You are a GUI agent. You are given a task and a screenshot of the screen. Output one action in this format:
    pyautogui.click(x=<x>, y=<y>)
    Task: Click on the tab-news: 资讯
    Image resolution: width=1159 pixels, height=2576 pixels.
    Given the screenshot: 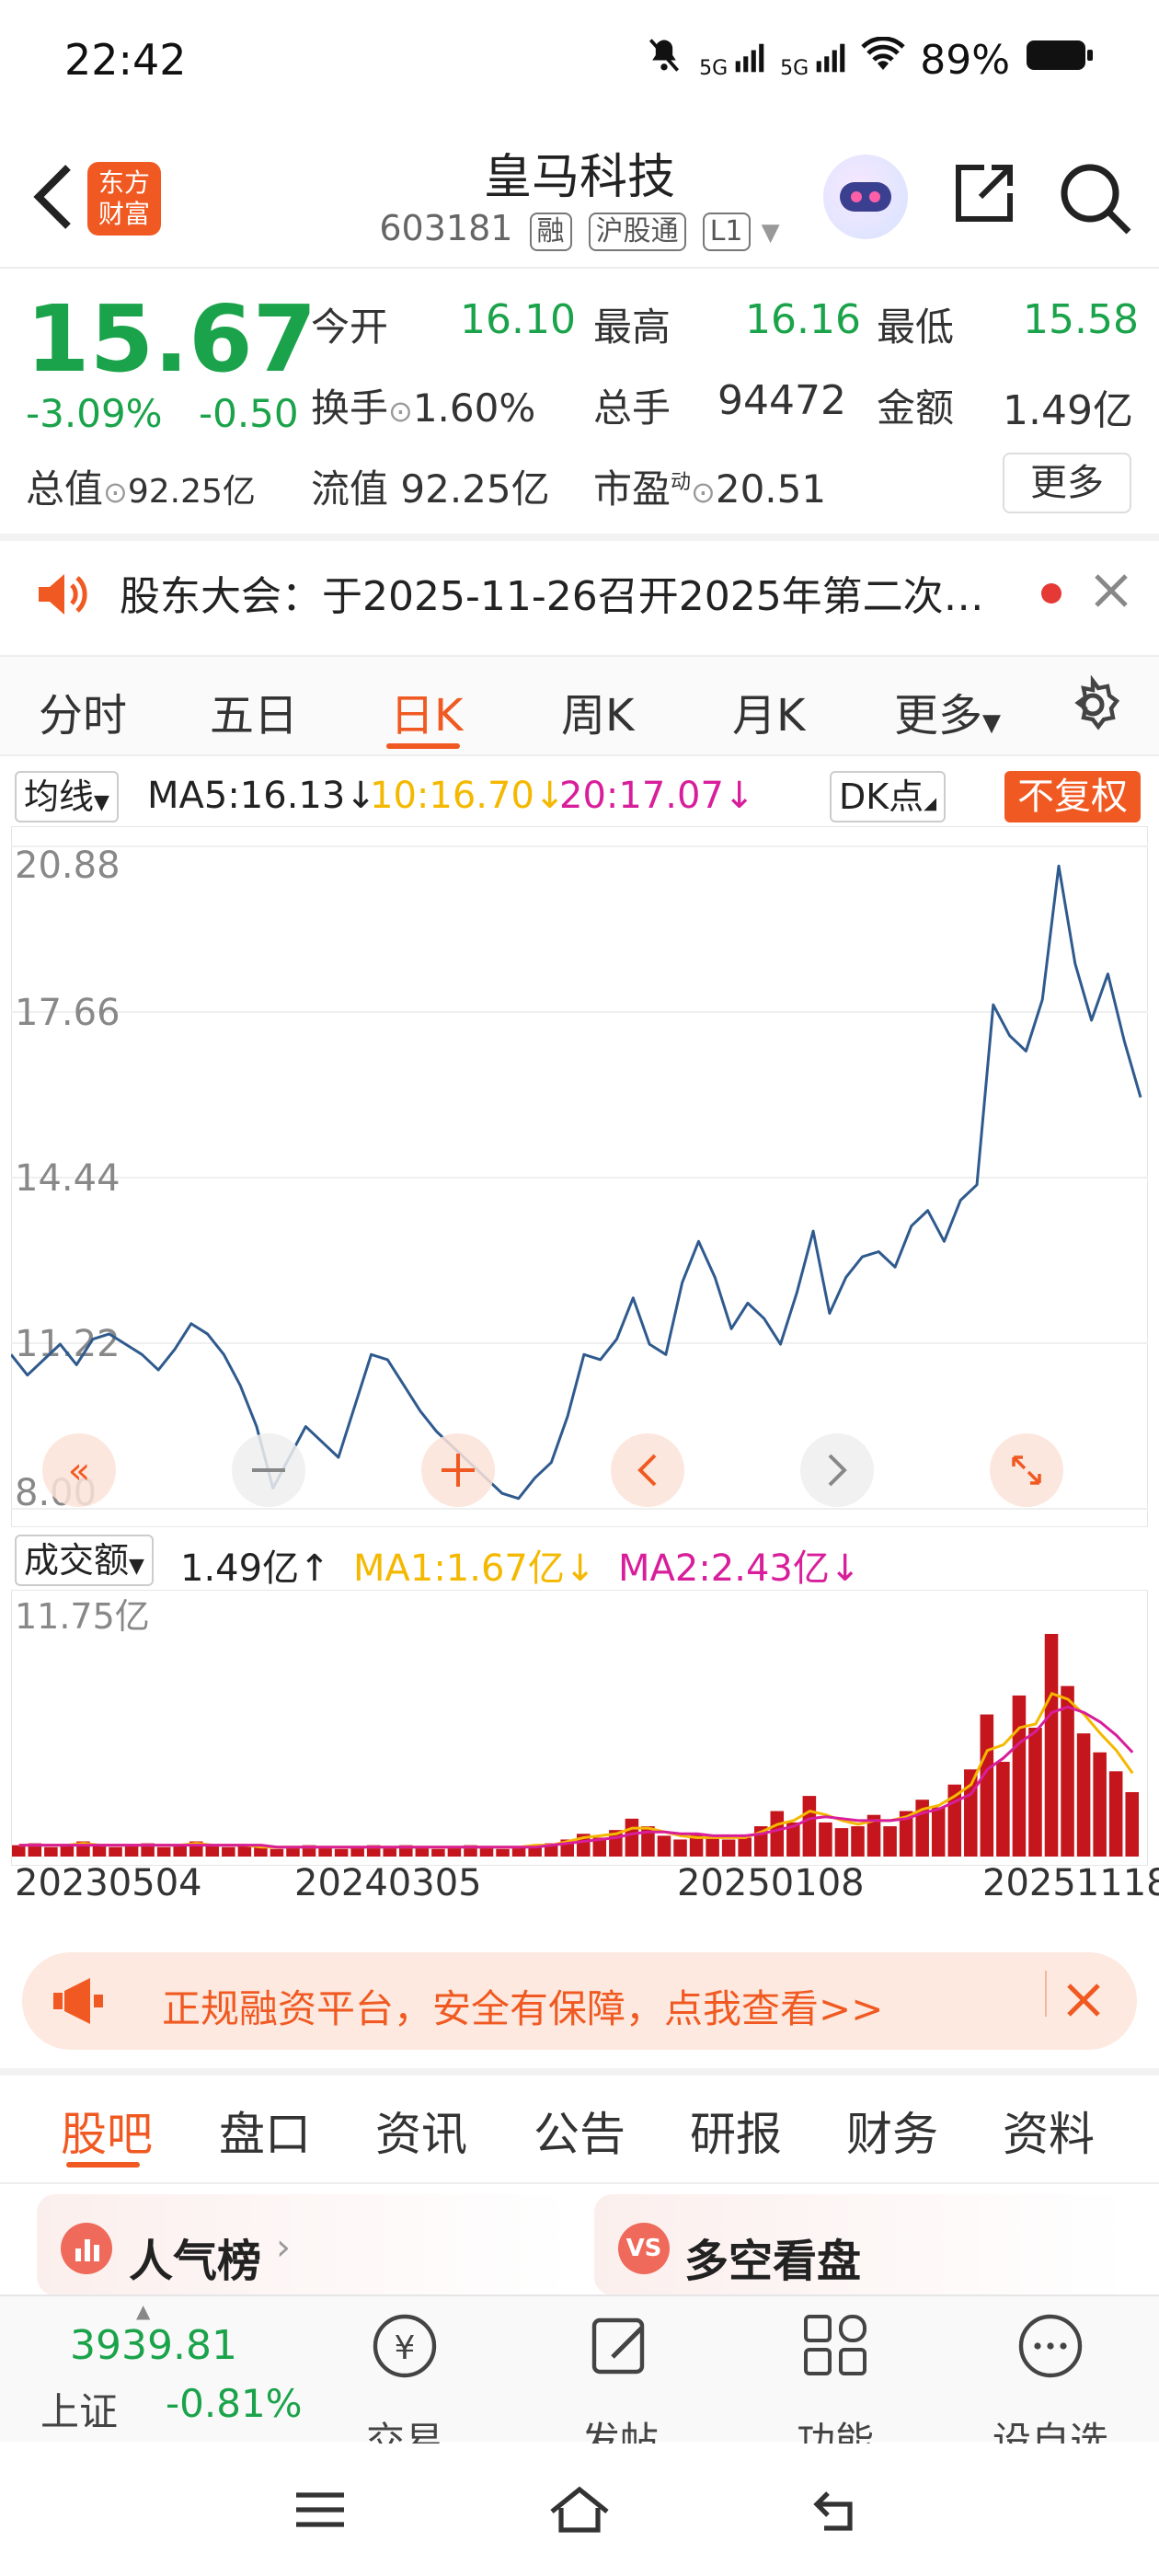 What is the action you would take?
    pyautogui.click(x=421, y=2131)
    